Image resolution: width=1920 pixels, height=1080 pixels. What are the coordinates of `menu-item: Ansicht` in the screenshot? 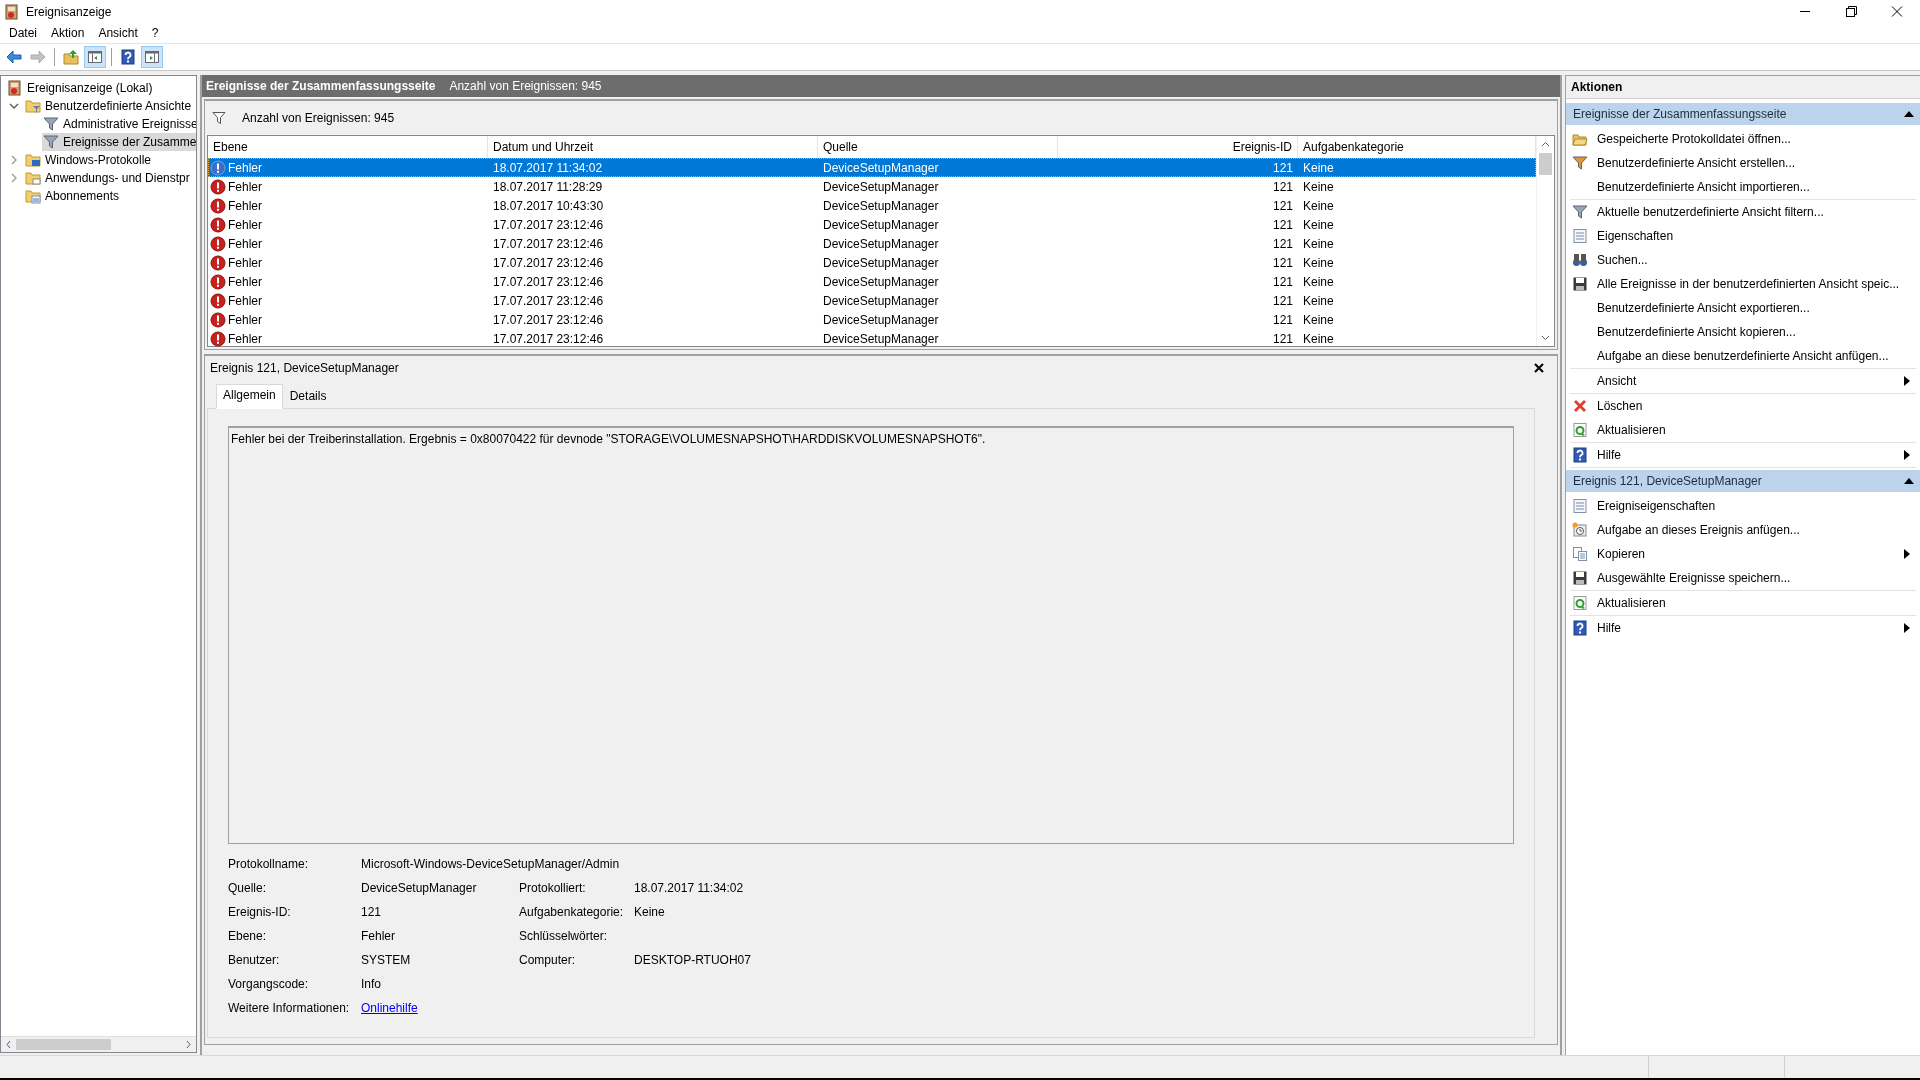 It's located at (118, 33).